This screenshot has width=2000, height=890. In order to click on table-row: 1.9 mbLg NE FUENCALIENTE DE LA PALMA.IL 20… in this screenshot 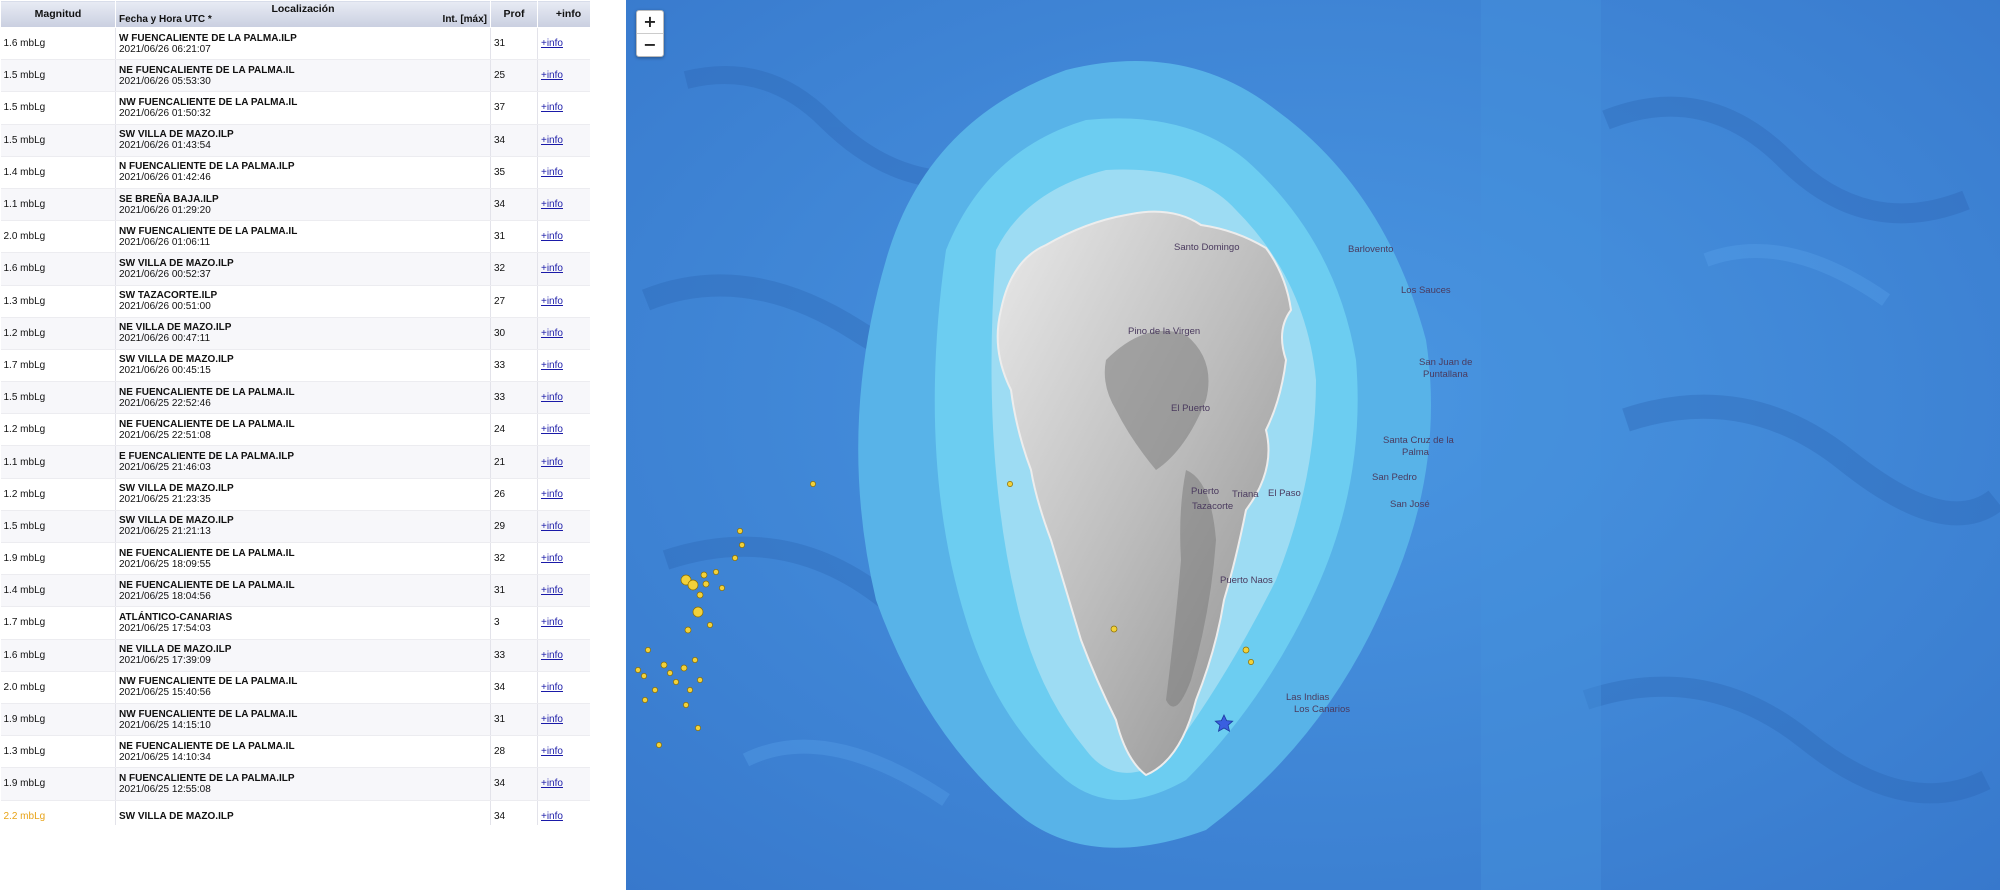, I will do `click(295, 559)`.